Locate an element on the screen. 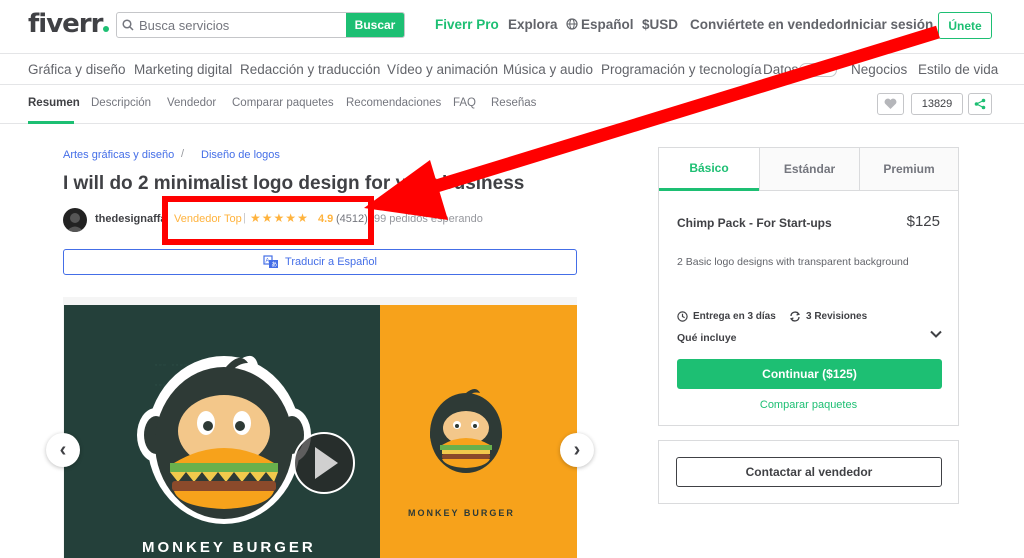 This screenshot has width=1024, height=558. tab-description: Descripción is located at coordinates (121, 103).